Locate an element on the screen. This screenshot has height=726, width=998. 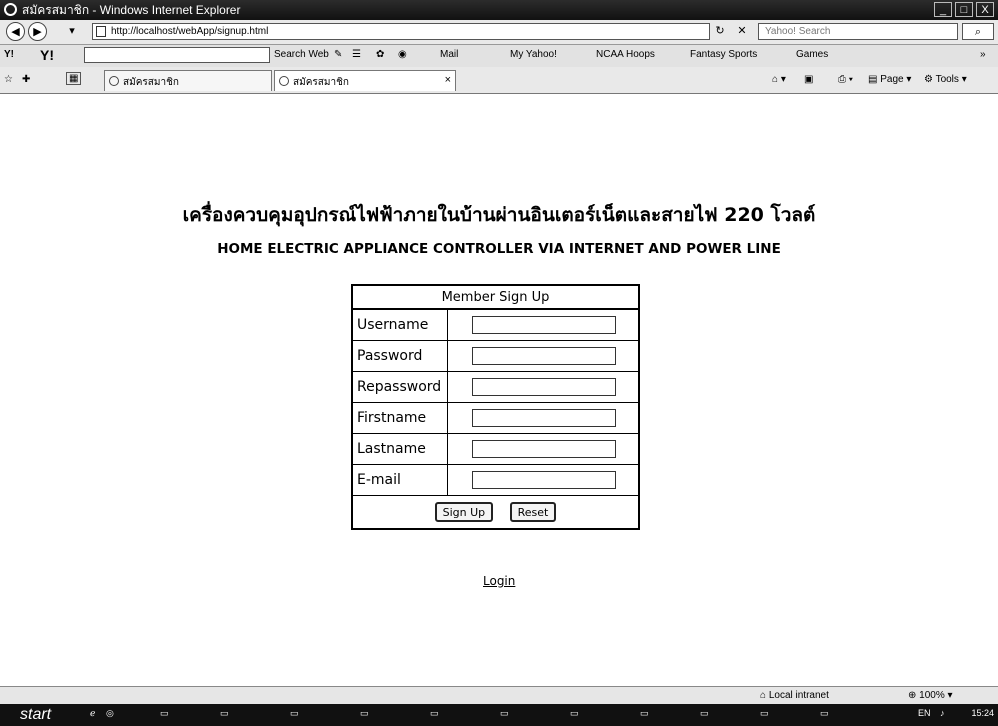
lastname-label: Lastname is located at coordinates (399, 448).